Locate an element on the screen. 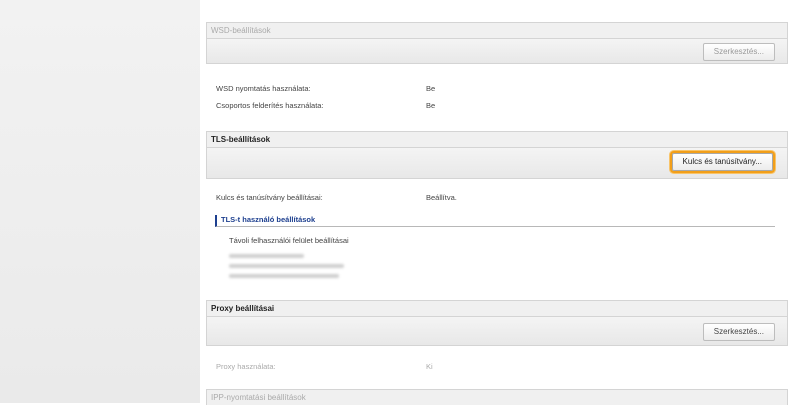  tls-key-value: Beállítva. is located at coordinates (441, 197).